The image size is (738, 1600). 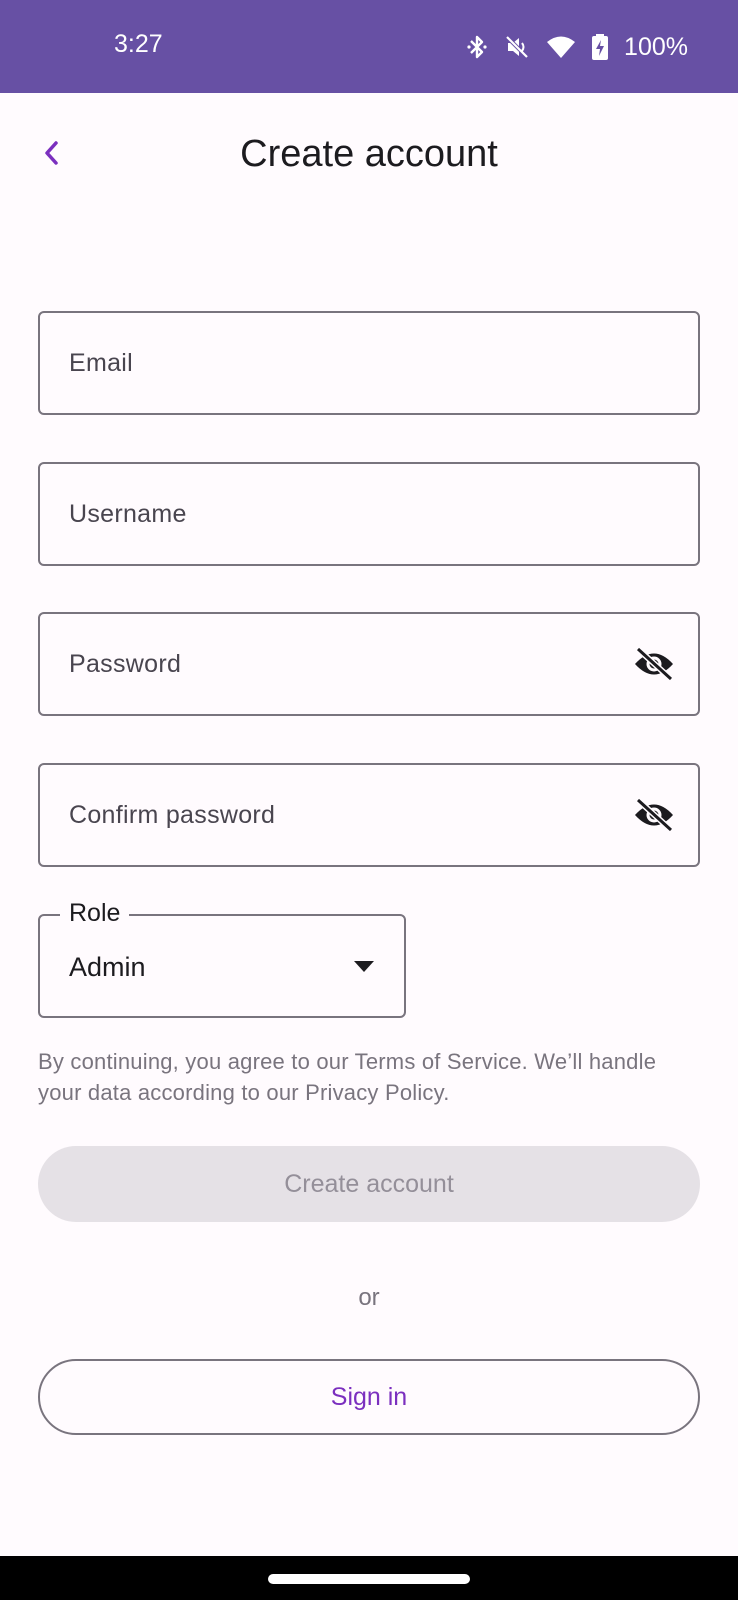 I want to click on status-bar: 3:27 100%, so click(x=369, y=46).